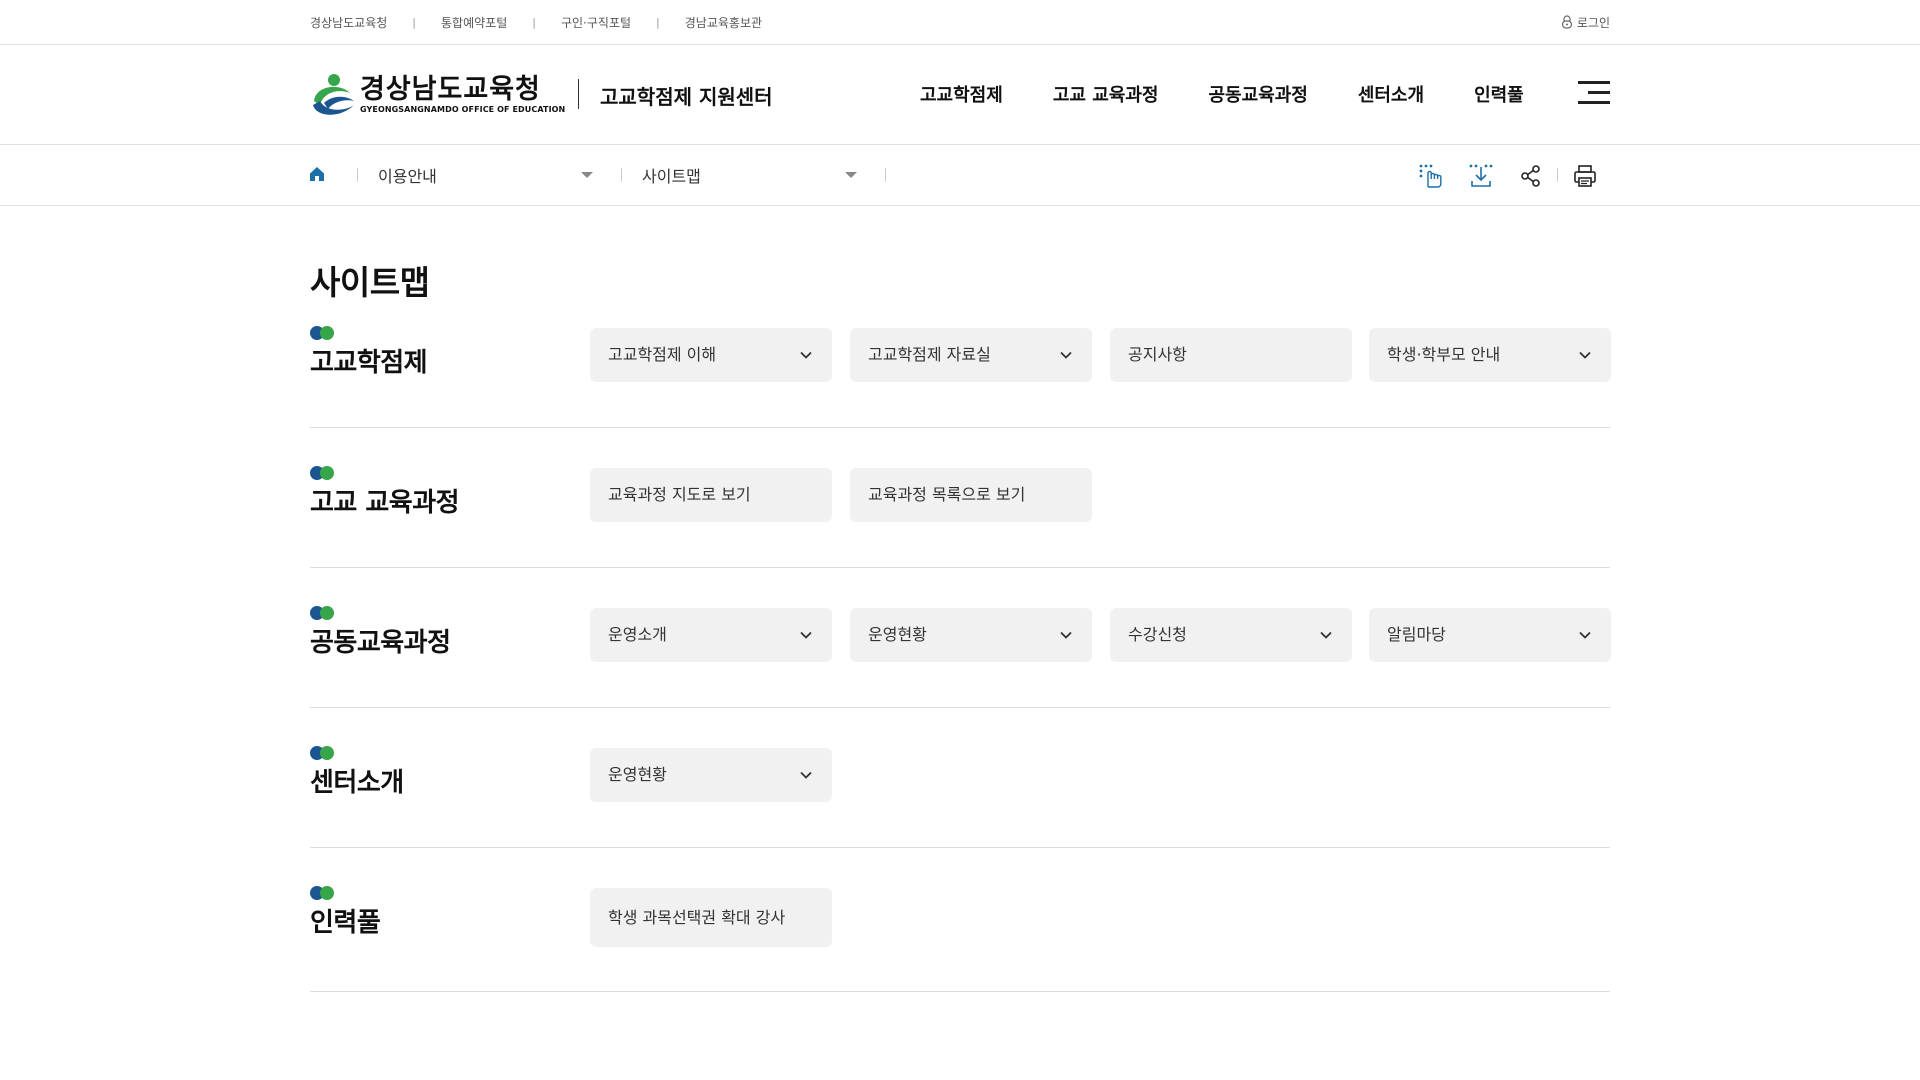 Image resolution: width=1920 pixels, height=1080 pixels. I want to click on breadcrumb: 이용안내 사이트맵, so click(960, 175).